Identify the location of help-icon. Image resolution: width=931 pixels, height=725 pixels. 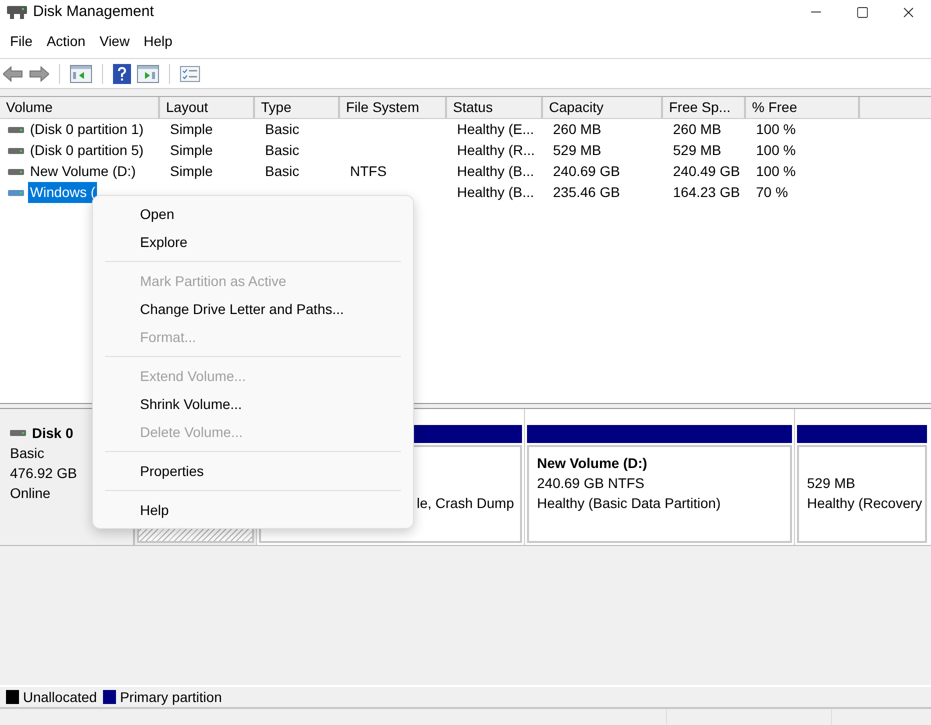
(122, 74).